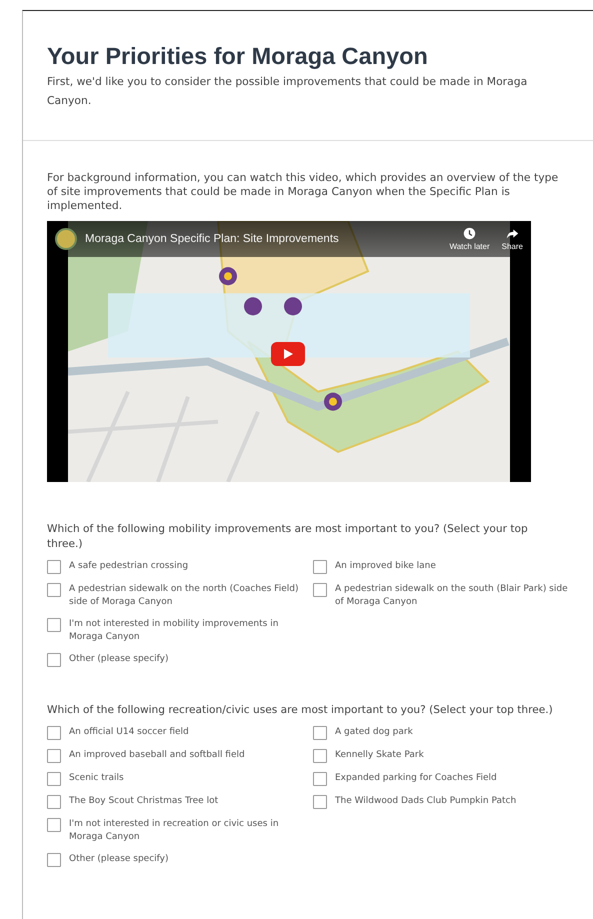 Image resolution: width=593 pixels, height=919 pixels. Describe the element at coordinates (288, 537) in the screenshot. I see `question-text: Which of the following mobility improvements are most important to you? (Select your top three.)` at that location.